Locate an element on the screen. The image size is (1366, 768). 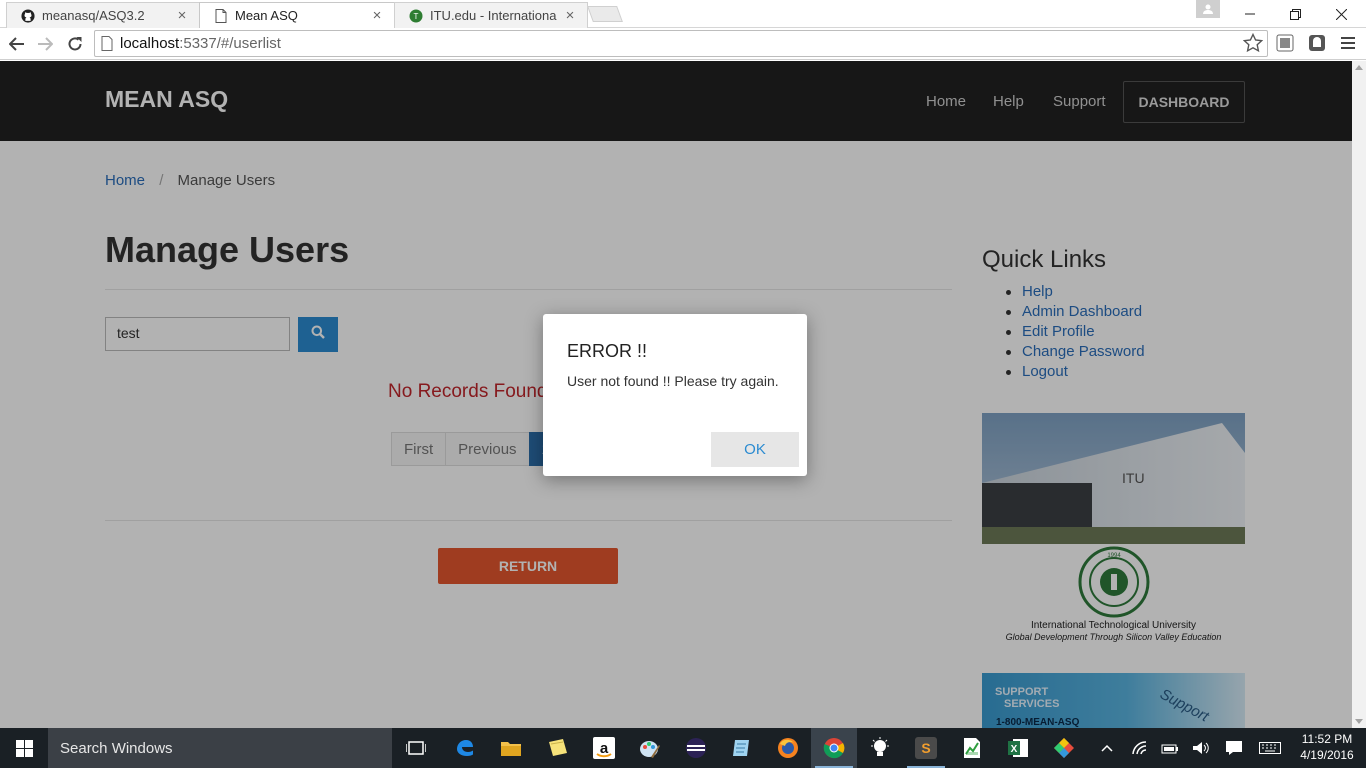
page-info-icon is located at coordinates (107, 46).